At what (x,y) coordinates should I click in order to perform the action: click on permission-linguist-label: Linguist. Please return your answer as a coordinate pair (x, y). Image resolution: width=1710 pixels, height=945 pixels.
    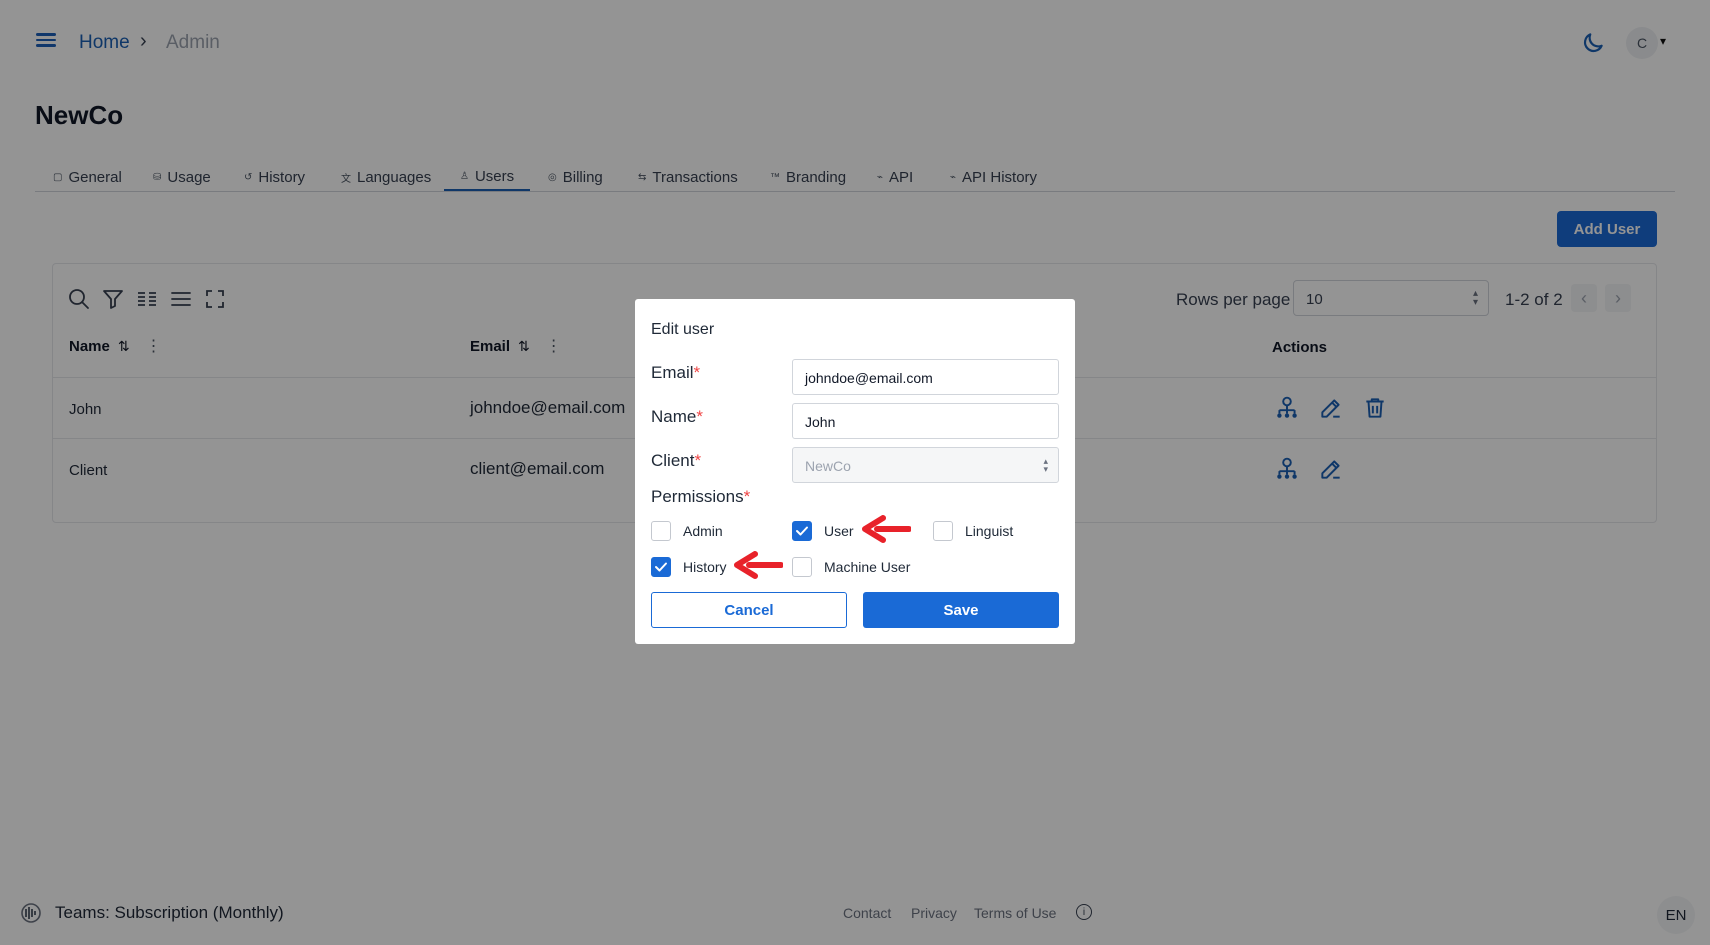
    Looking at the image, I should click on (989, 531).